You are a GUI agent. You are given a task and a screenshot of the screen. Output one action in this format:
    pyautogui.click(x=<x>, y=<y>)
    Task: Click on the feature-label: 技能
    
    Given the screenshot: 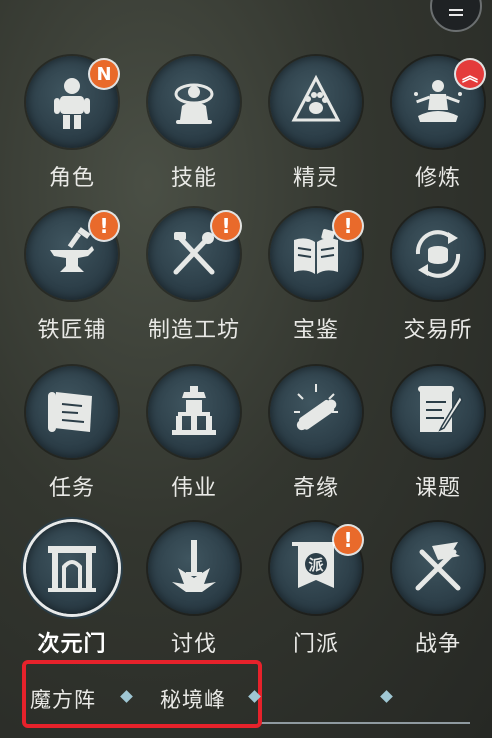 What is the action you would take?
    pyautogui.click(x=193, y=178)
    